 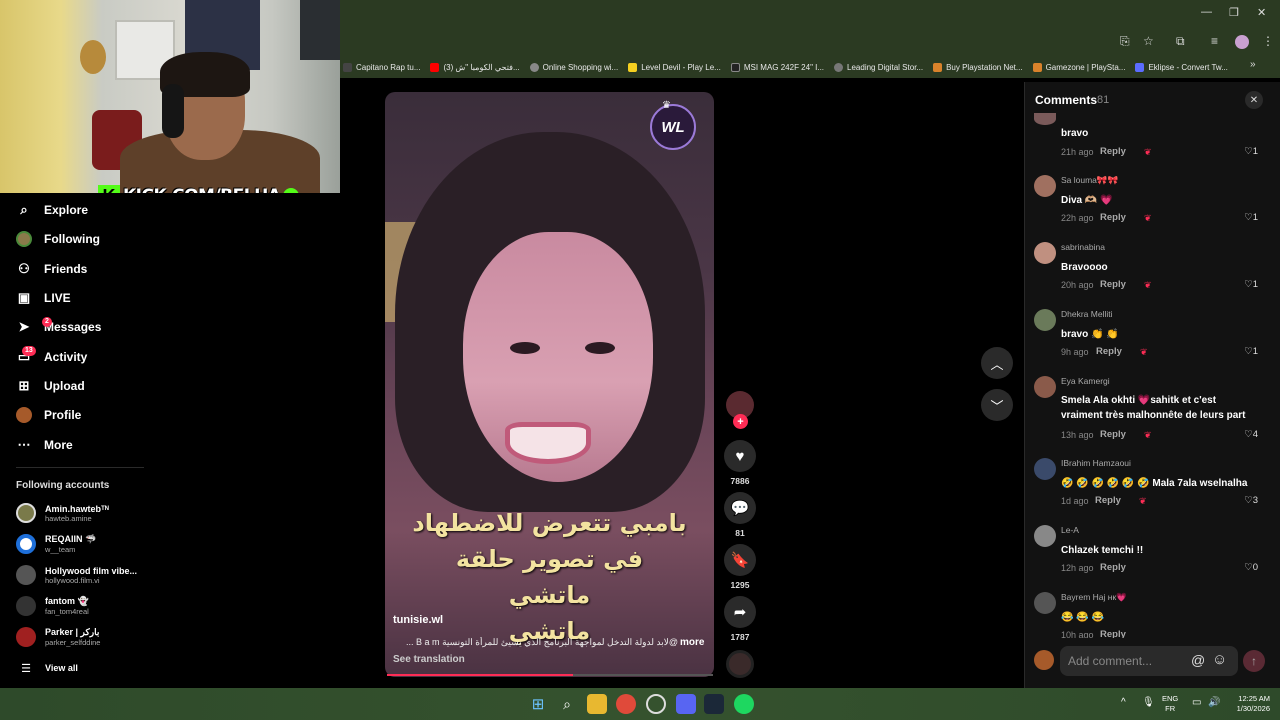 What do you see at coordinates (76, 575) in the screenshot?
I see `following-account: Hollywood film vibe... hollywood.film.vi` at bounding box center [76, 575].